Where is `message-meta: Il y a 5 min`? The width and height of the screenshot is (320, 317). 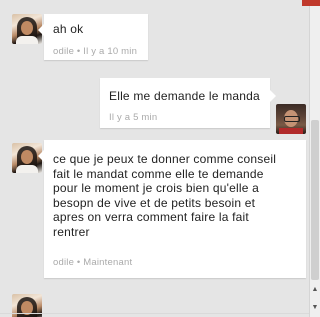
message-meta: Il y a 5 min is located at coordinates (133, 117).